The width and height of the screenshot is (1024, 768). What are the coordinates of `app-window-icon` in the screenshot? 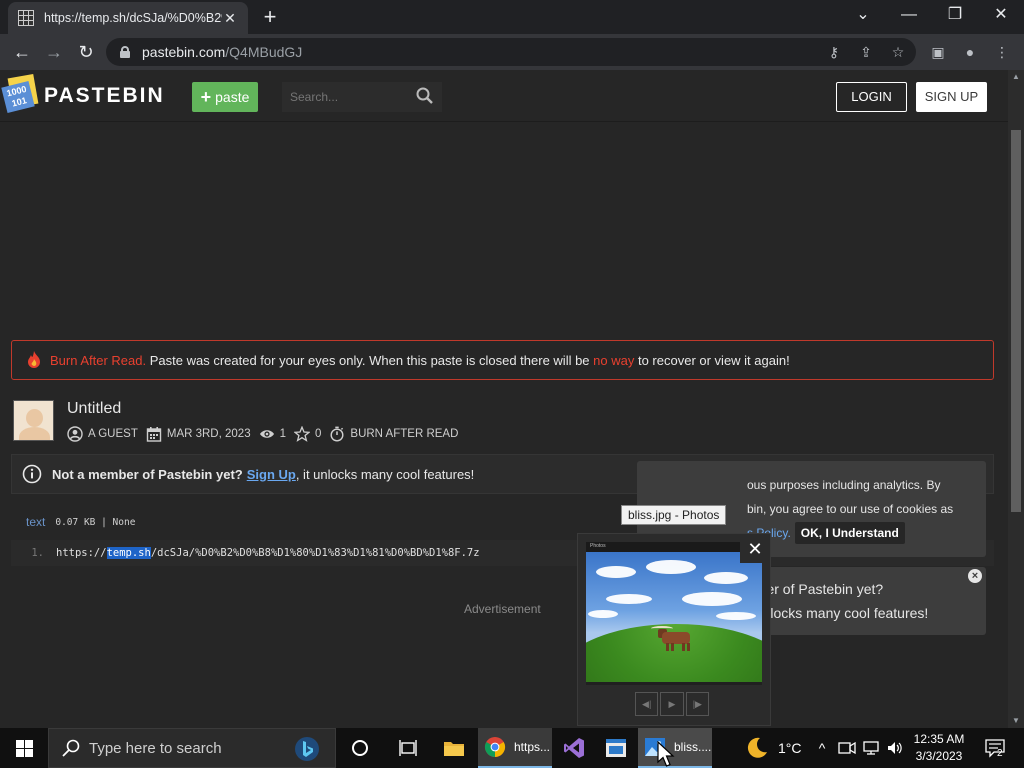 It's located at (616, 748).